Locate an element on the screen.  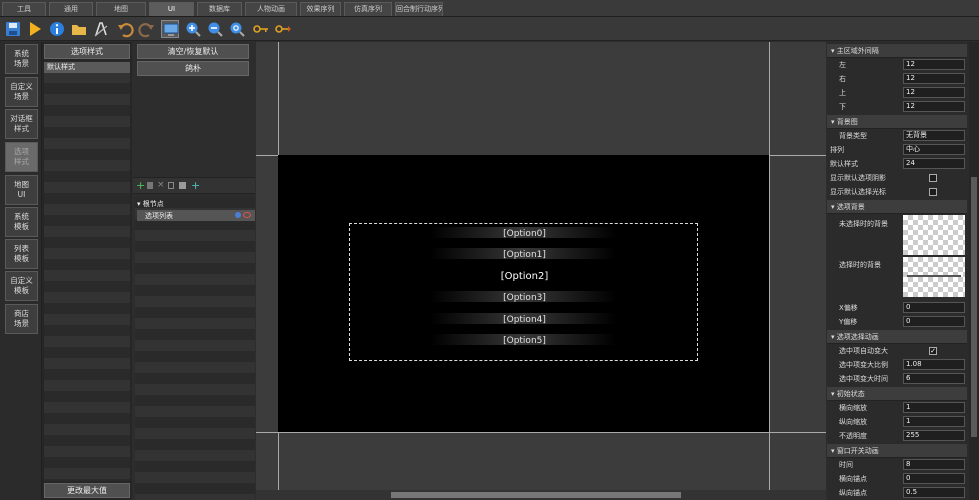
add-child-icon: + is located at coordinates (195, 185).